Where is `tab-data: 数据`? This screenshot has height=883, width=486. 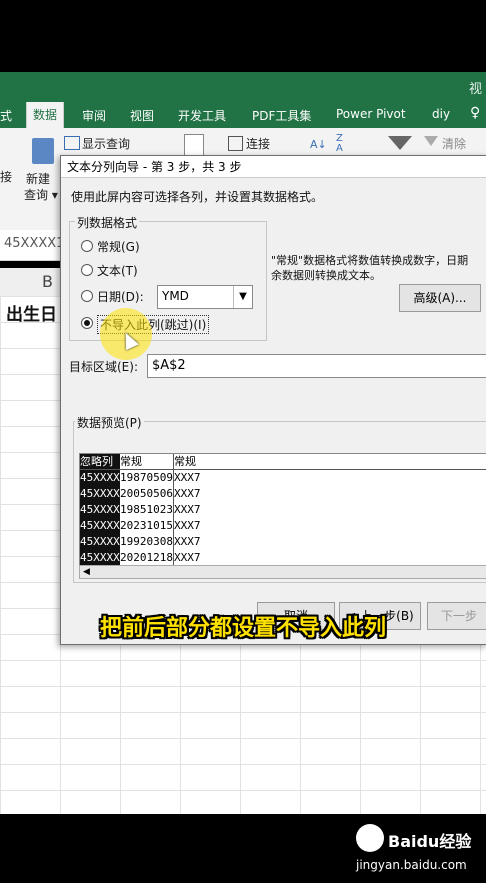
tab-data: 数据 is located at coordinates (45, 115).